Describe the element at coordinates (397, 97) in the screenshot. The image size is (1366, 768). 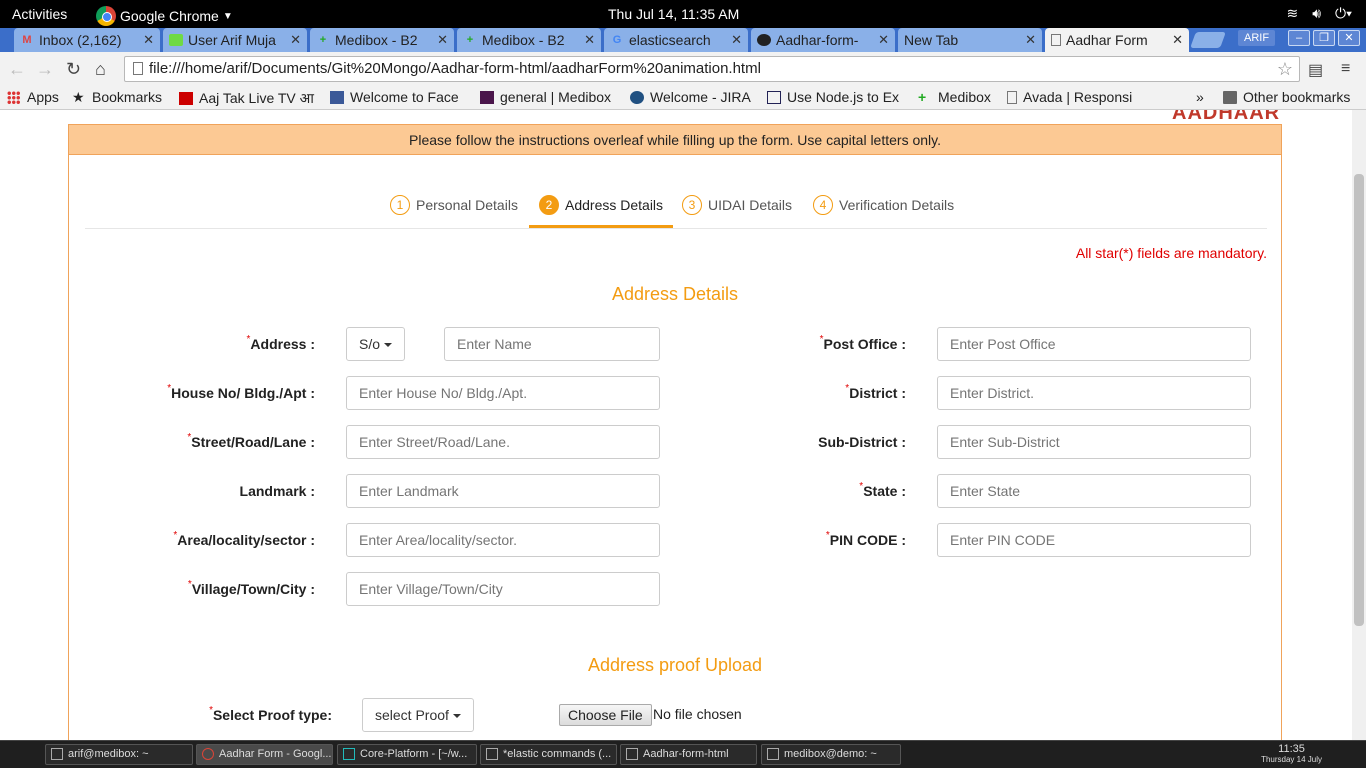
I see `bookmark-facebook: Welcome to Face` at that location.